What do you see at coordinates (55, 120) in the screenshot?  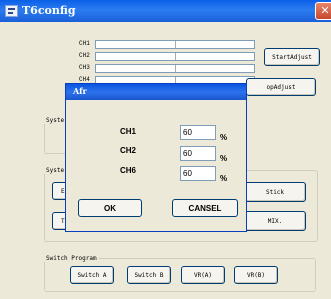 I see `group-label: Syste` at bounding box center [55, 120].